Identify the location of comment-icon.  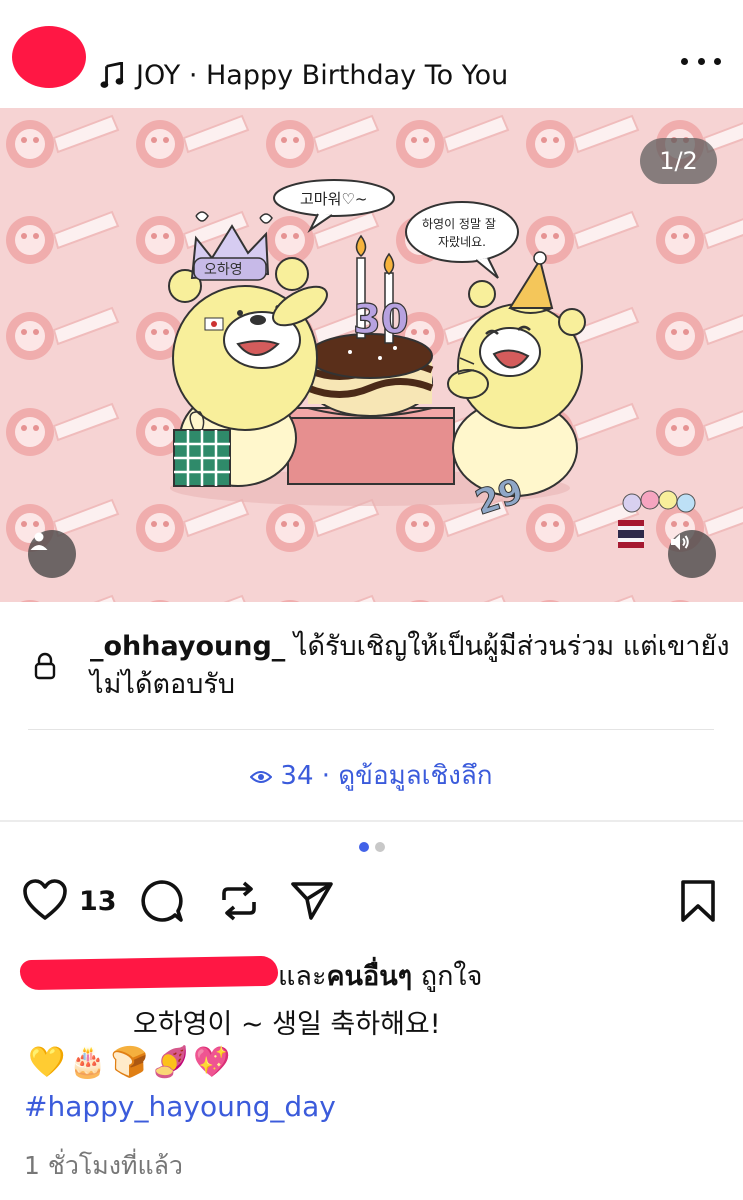
(162, 901).